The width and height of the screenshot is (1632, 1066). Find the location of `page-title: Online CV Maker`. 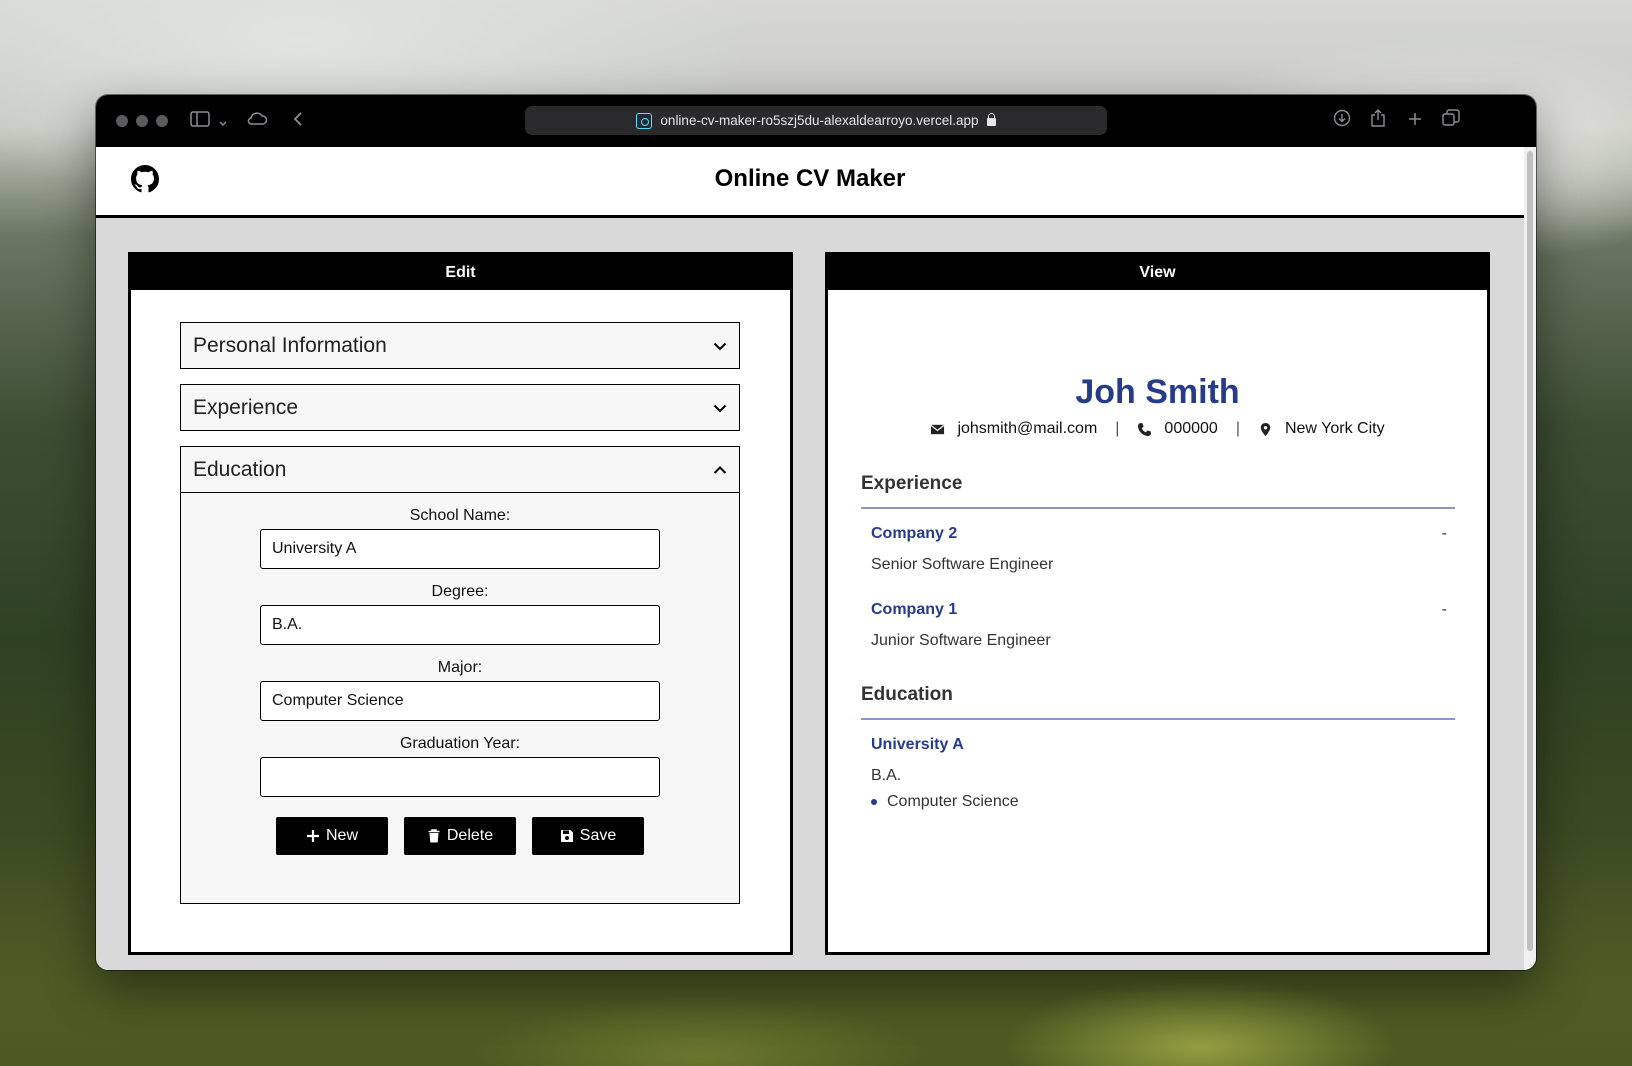

page-title: Online CV Maker is located at coordinates (810, 178).